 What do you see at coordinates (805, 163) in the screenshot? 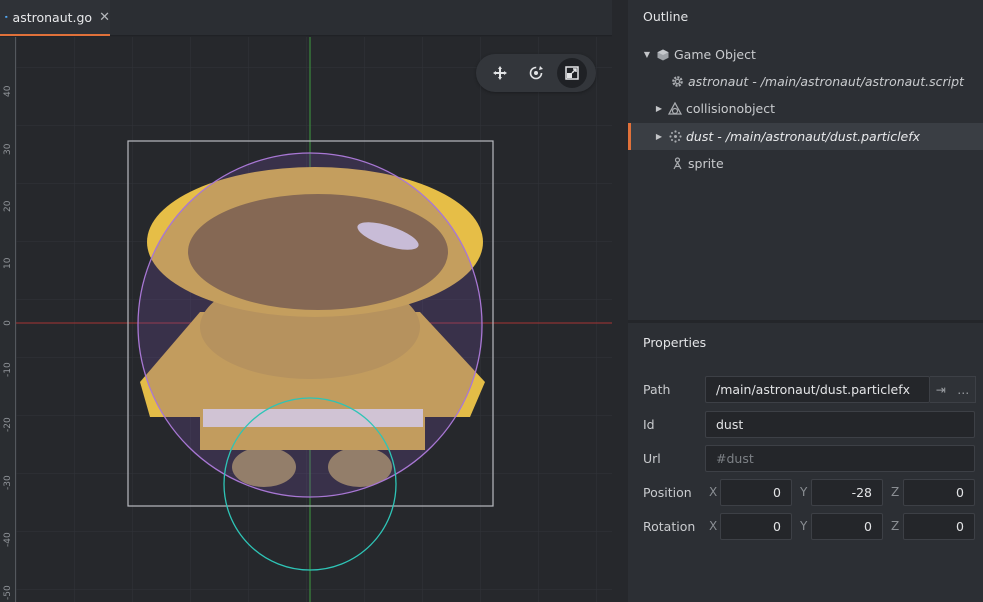
I see `outline-item-sprite: sprite` at bounding box center [805, 163].